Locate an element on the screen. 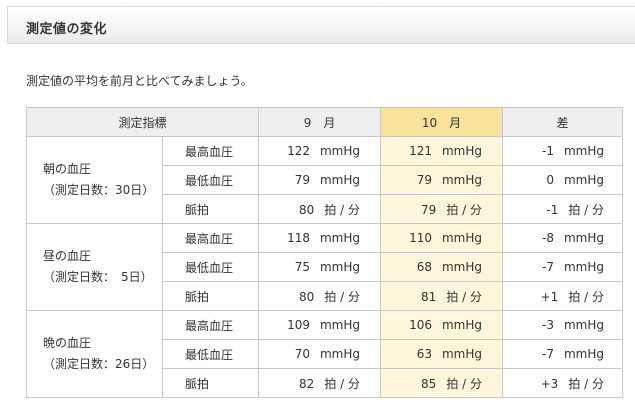  prev-value-cell: 70 mmHg is located at coordinates (320, 354).